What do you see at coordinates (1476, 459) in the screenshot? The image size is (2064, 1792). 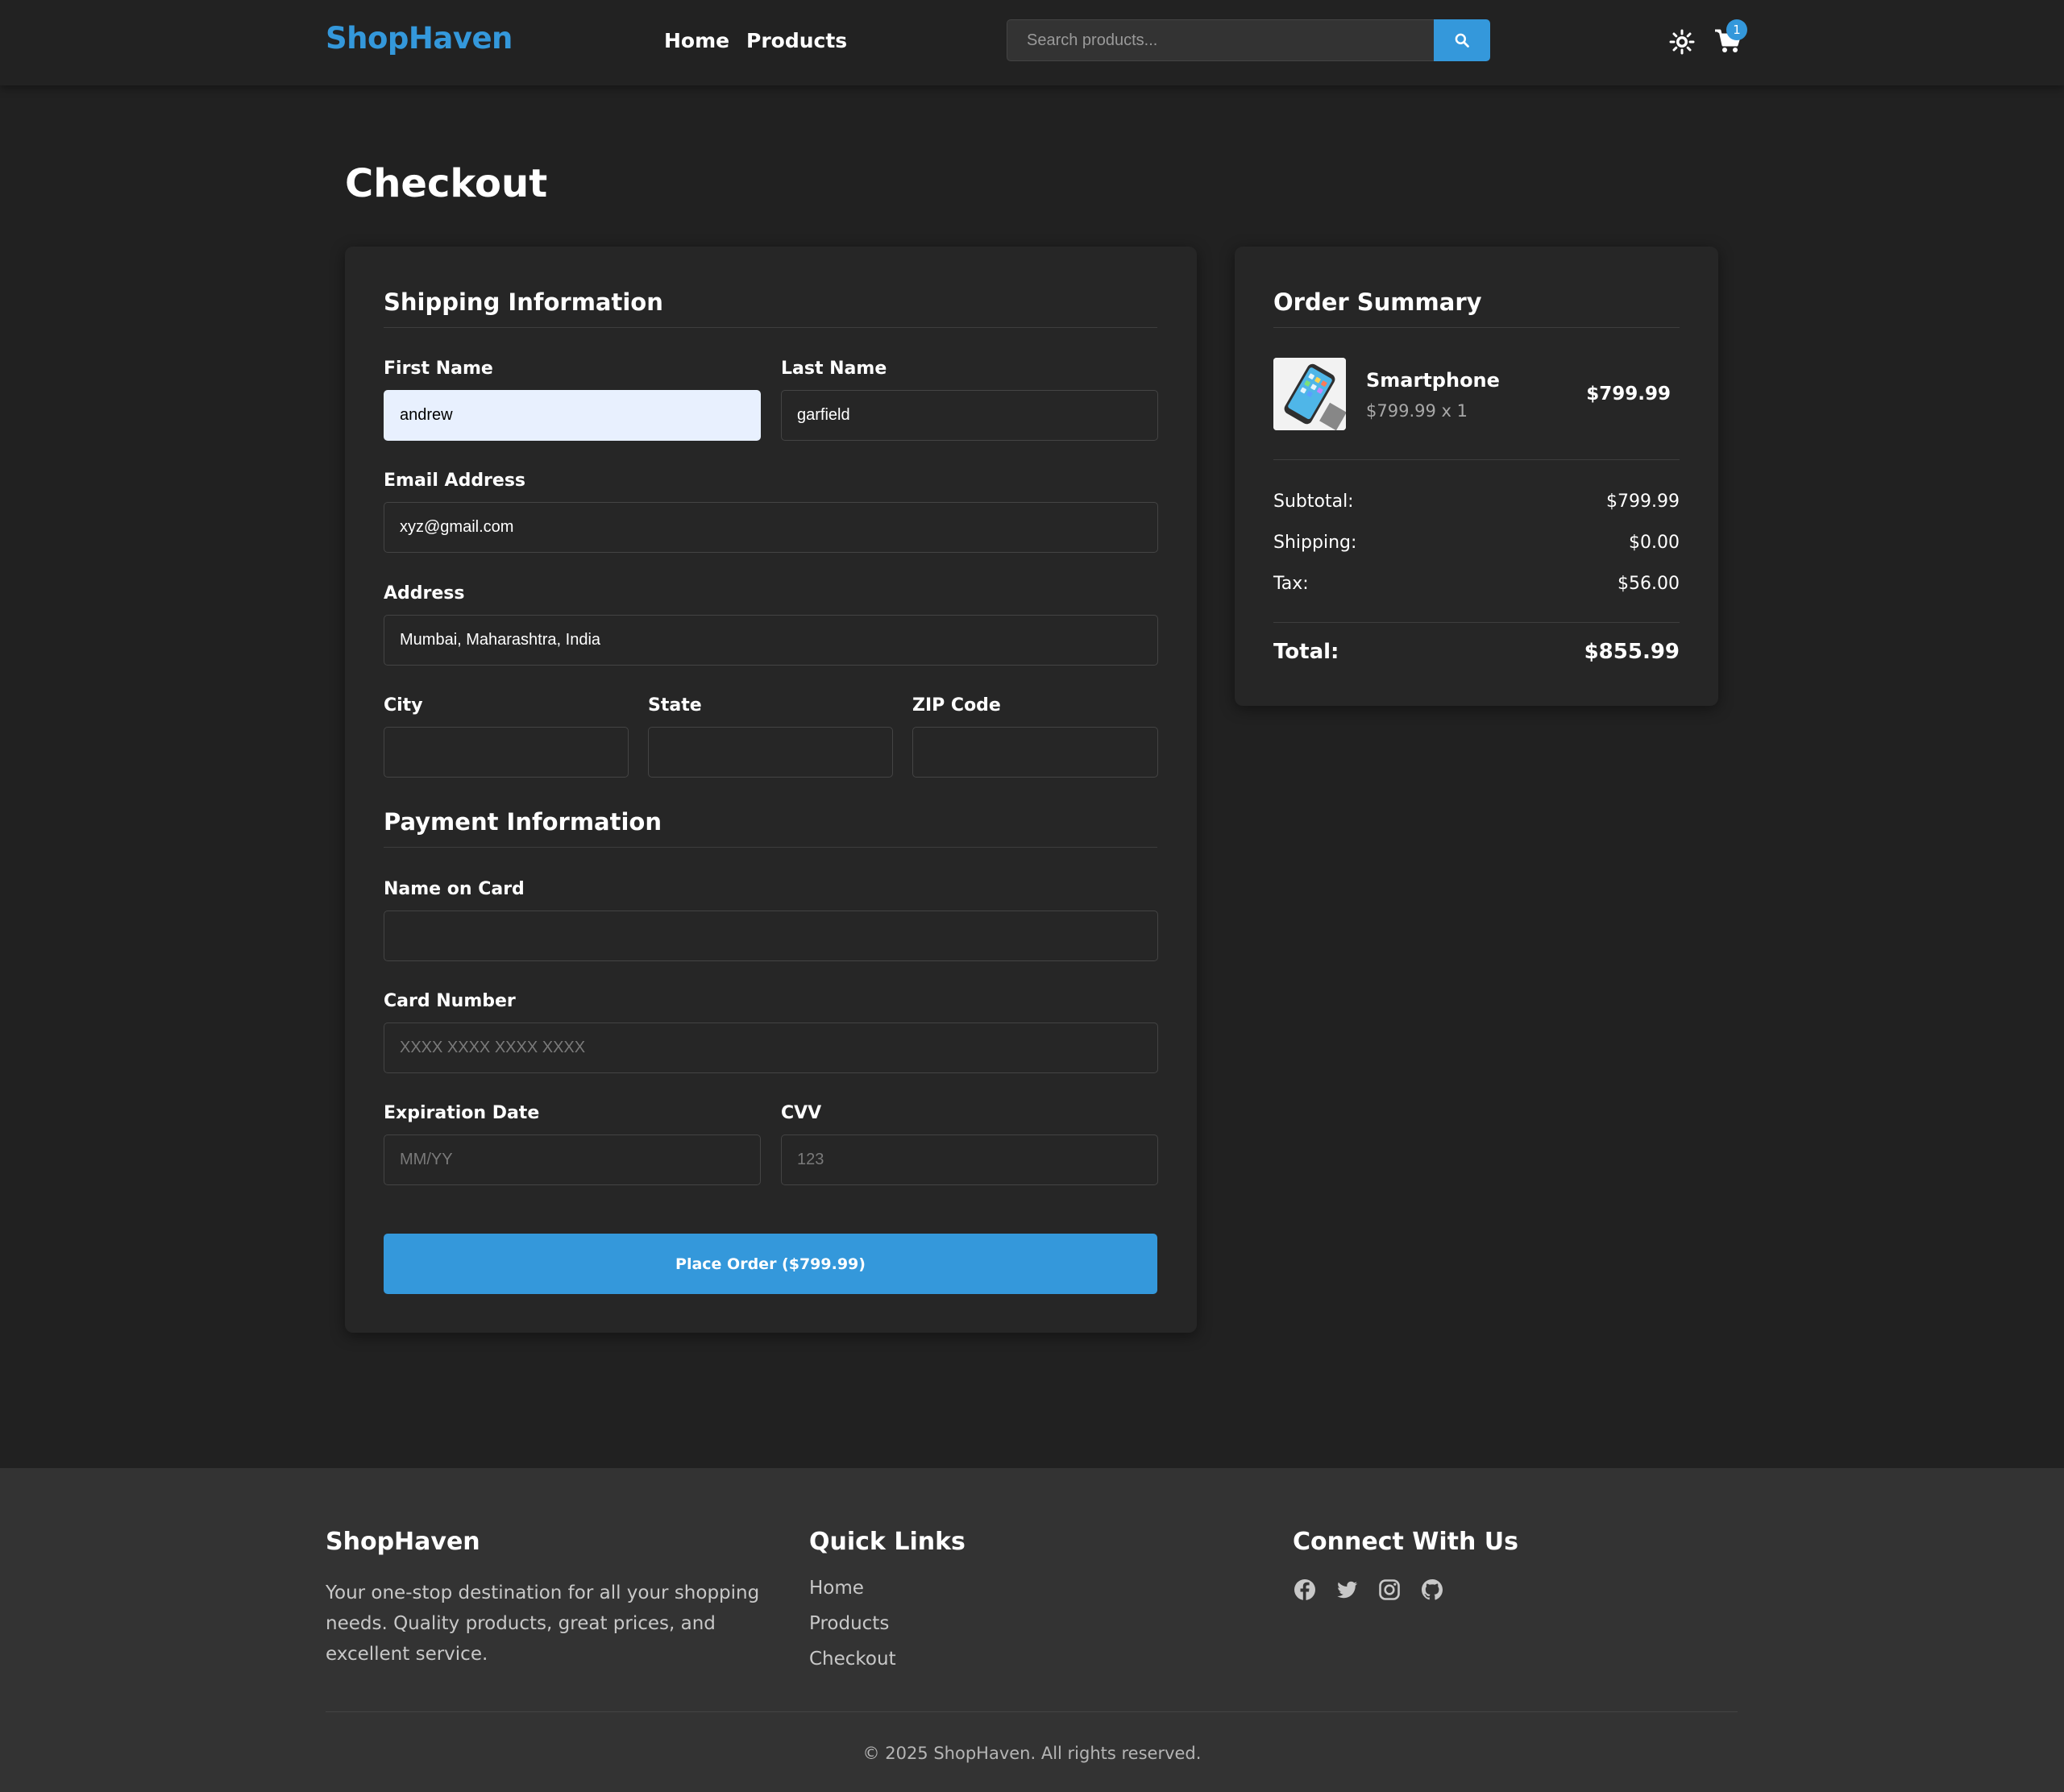 I see `summary-divider` at bounding box center [1476, 459].